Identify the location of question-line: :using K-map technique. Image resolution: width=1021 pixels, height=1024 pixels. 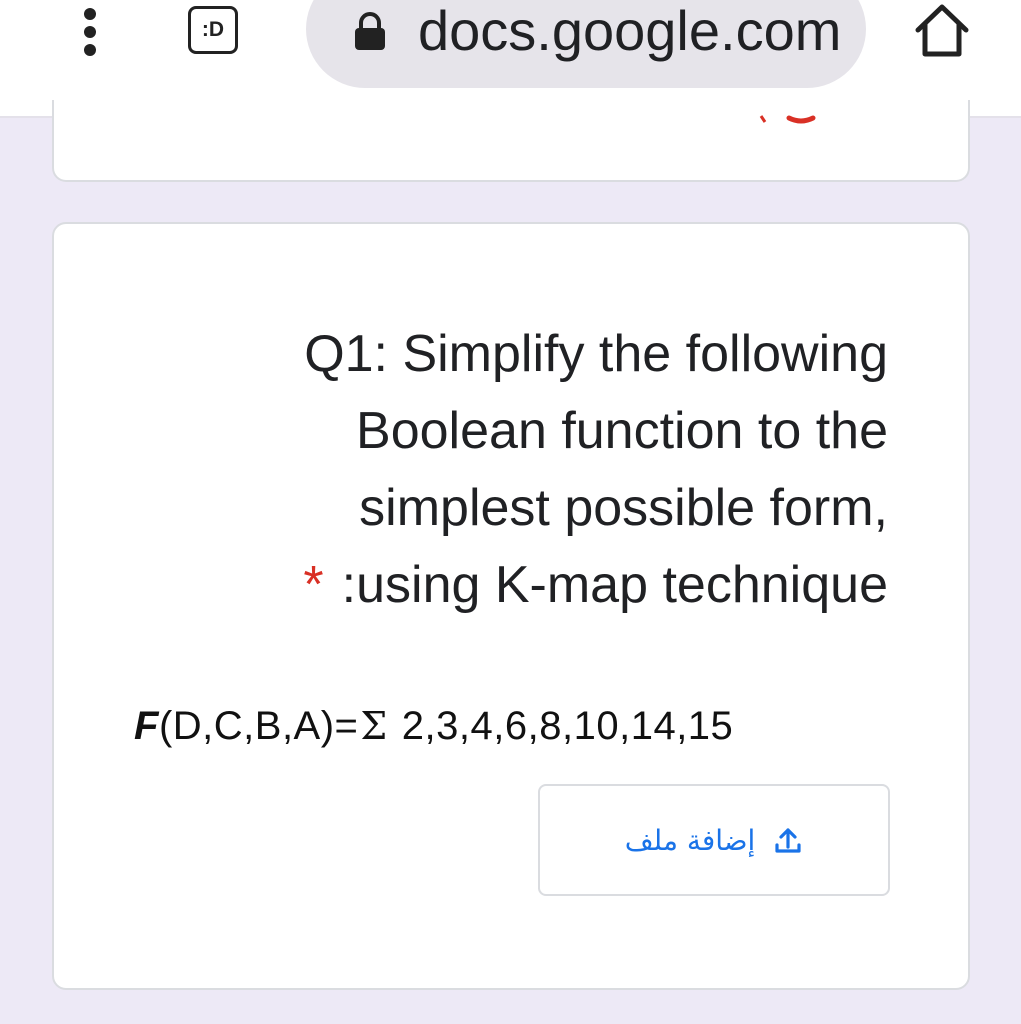
(614, 585).